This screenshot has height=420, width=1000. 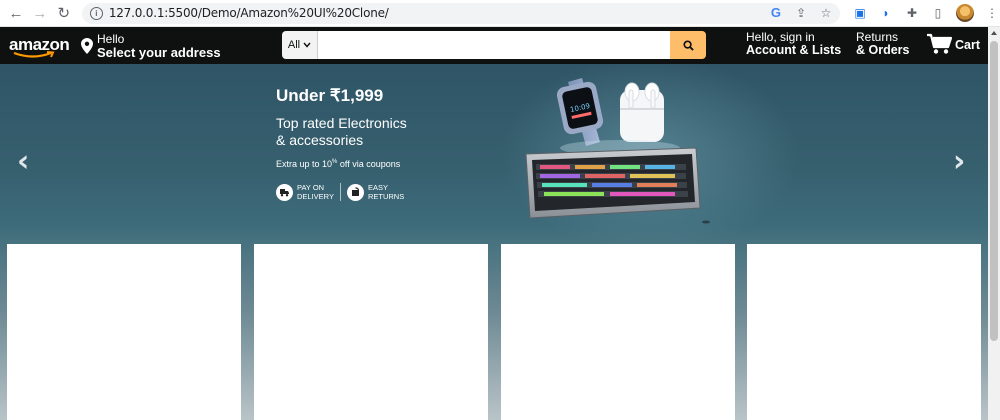 What do you see at coordinates (96, 13) in the screenshot?
I see `site-info-icon: i` at bounding box center [96, 13].